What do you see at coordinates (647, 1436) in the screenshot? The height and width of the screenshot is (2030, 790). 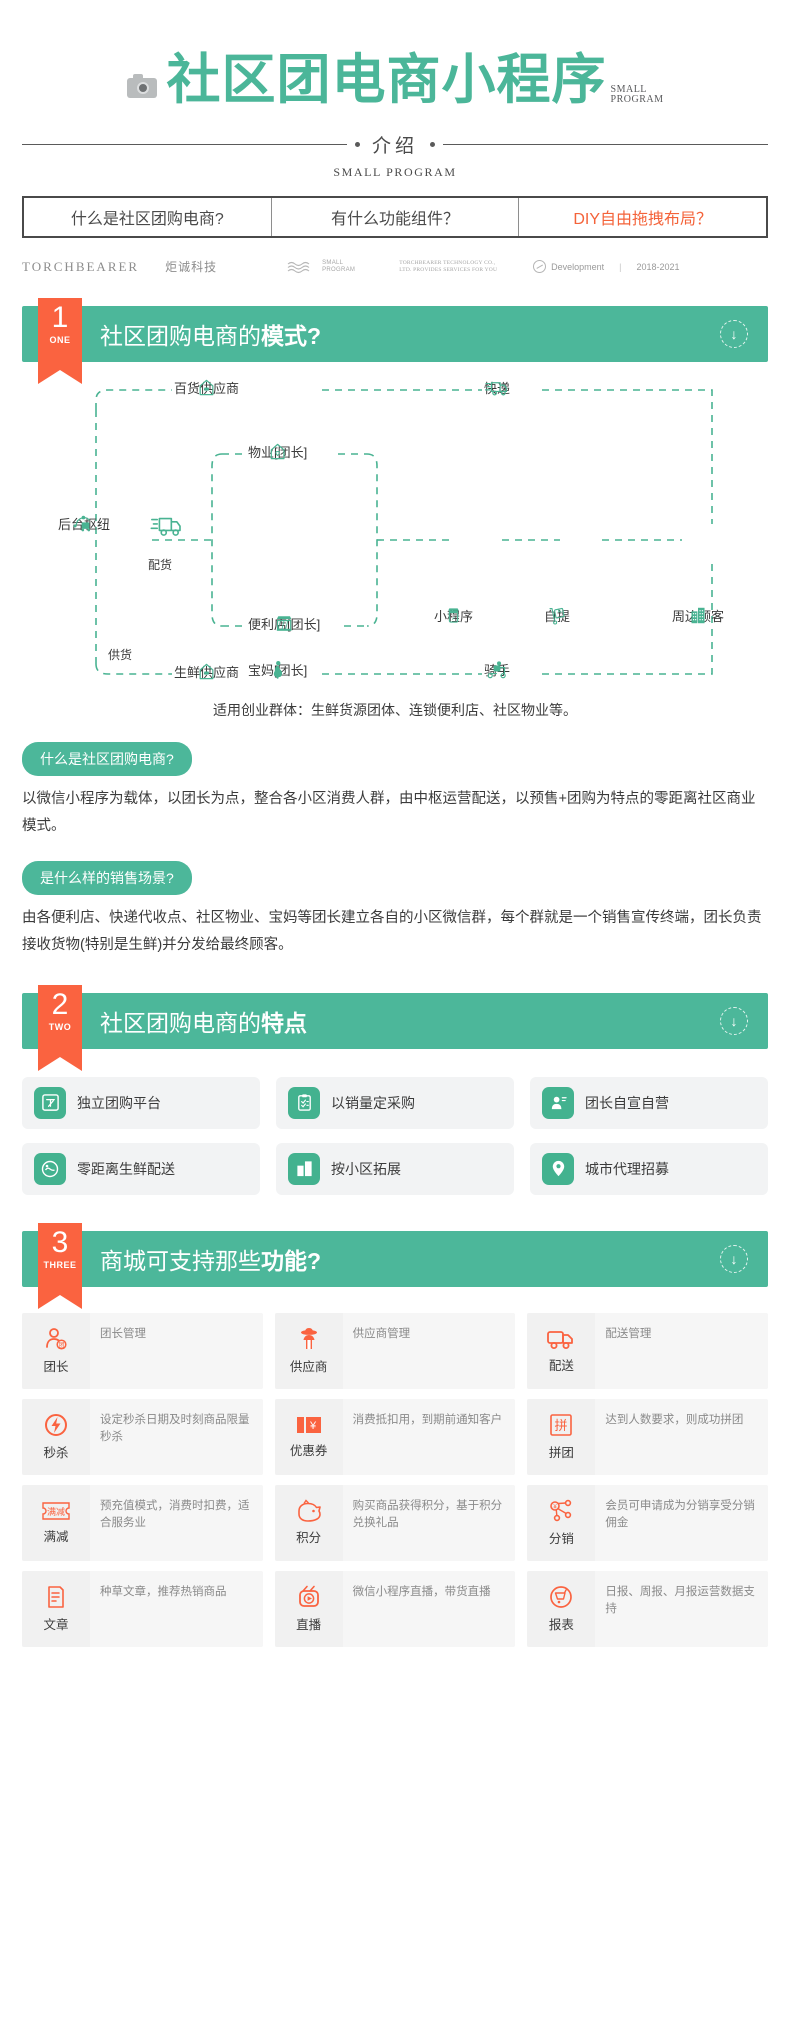 I see `function-cell-group: 拼 拼团 达到人数要求，则成功拼团` at bounding box center [647, 1436].